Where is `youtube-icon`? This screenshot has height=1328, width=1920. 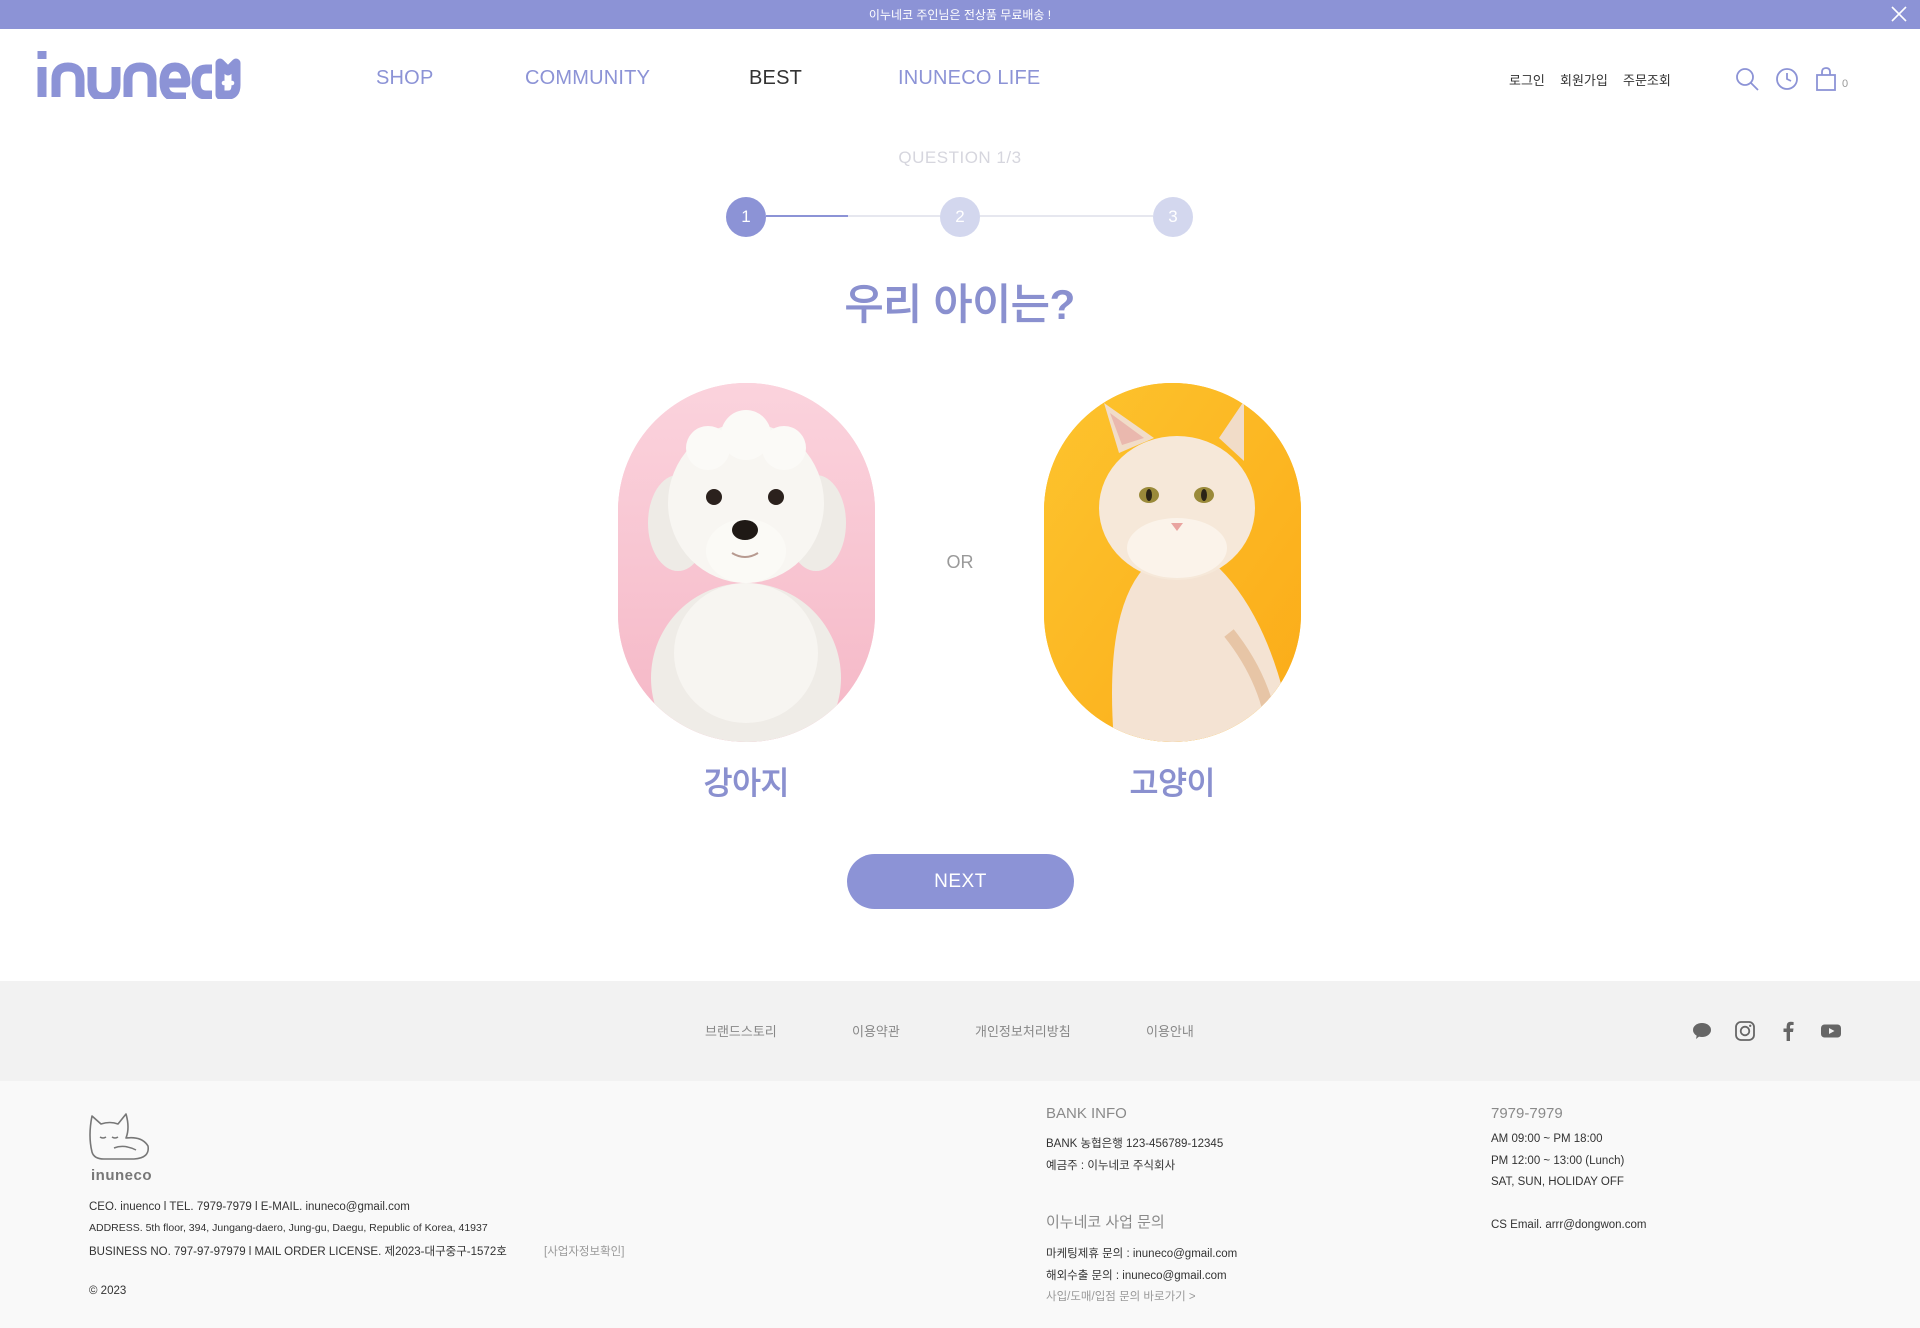
youtube-icon is located at coordinates (1831, 1031).